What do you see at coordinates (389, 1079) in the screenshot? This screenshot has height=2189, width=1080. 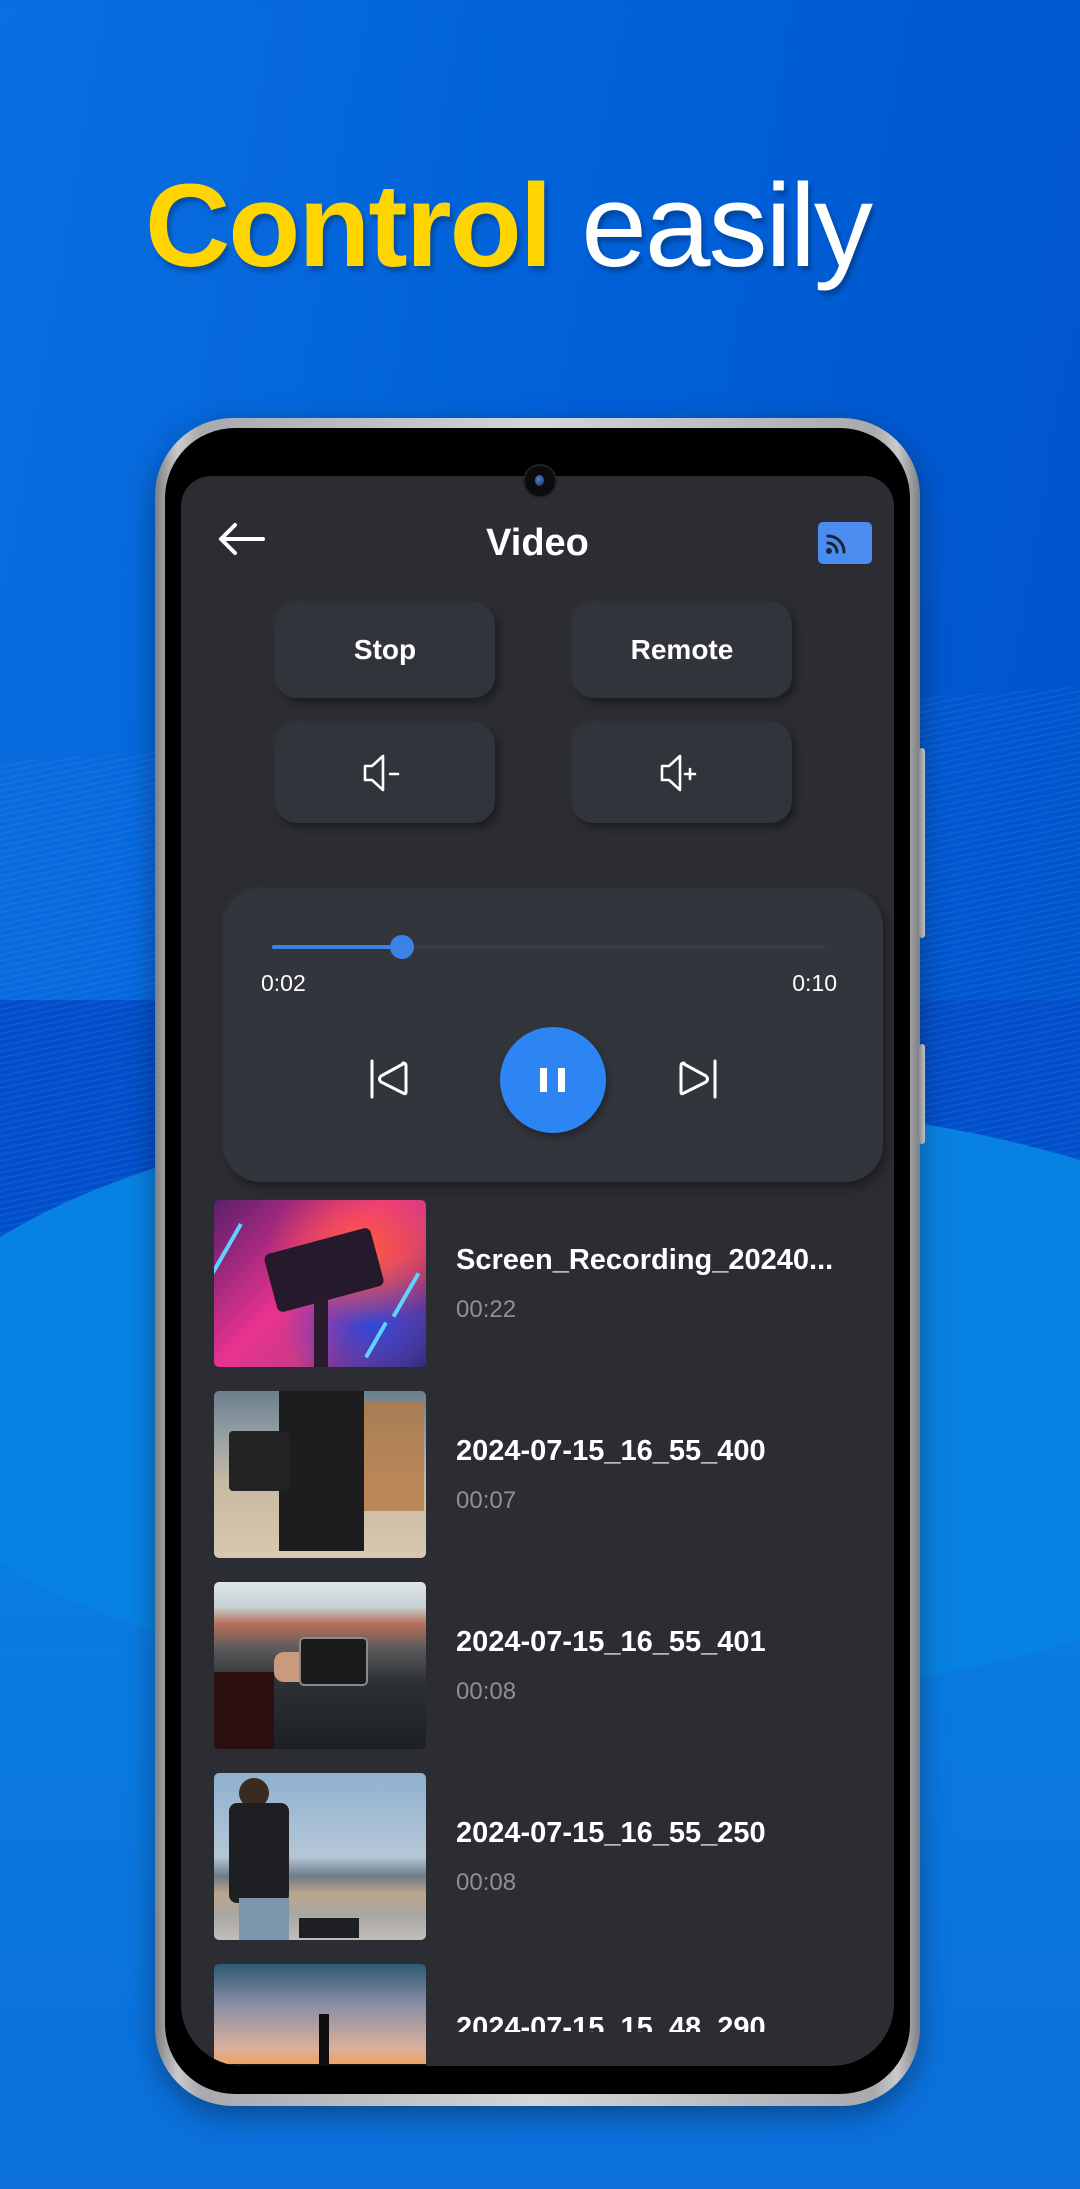 I see `skip-previous-icon` at bounding box center [389, 1079].